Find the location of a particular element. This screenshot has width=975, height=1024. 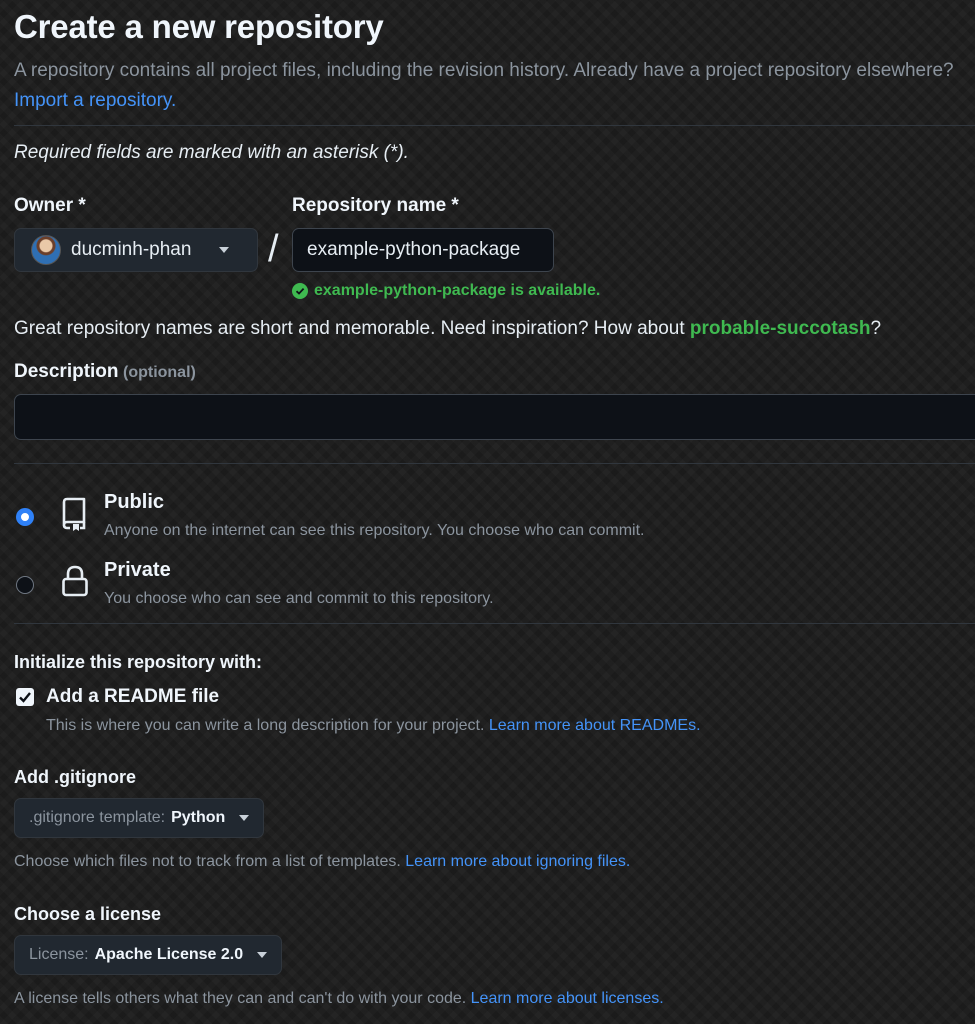

owner-label: Owner * is located at coordinates (50, 205).